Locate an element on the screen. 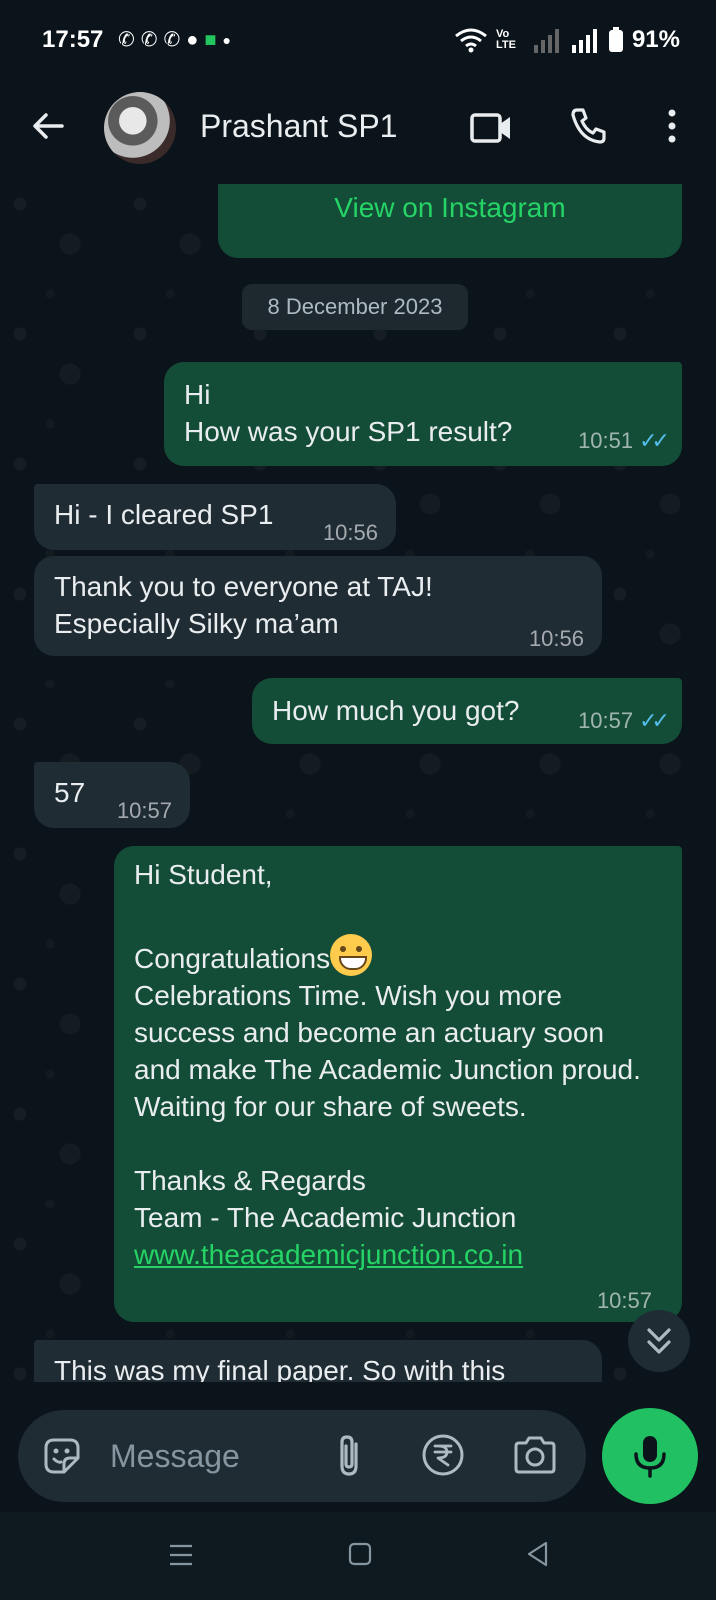  message-bubble-in: Hi - I cleared SP1 10:56 is located at coordinates (215, 517).